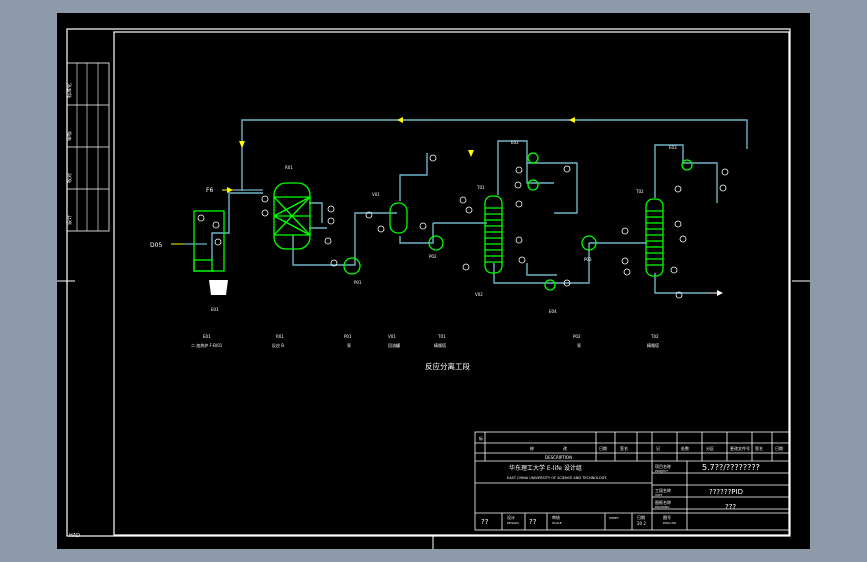 The width and height of the screenshot is (867, 562). Describe the element at coordinates (88, 147) in the screenshot. I see `left-margin-table: 标准化 审核 校对 设计` at that location.